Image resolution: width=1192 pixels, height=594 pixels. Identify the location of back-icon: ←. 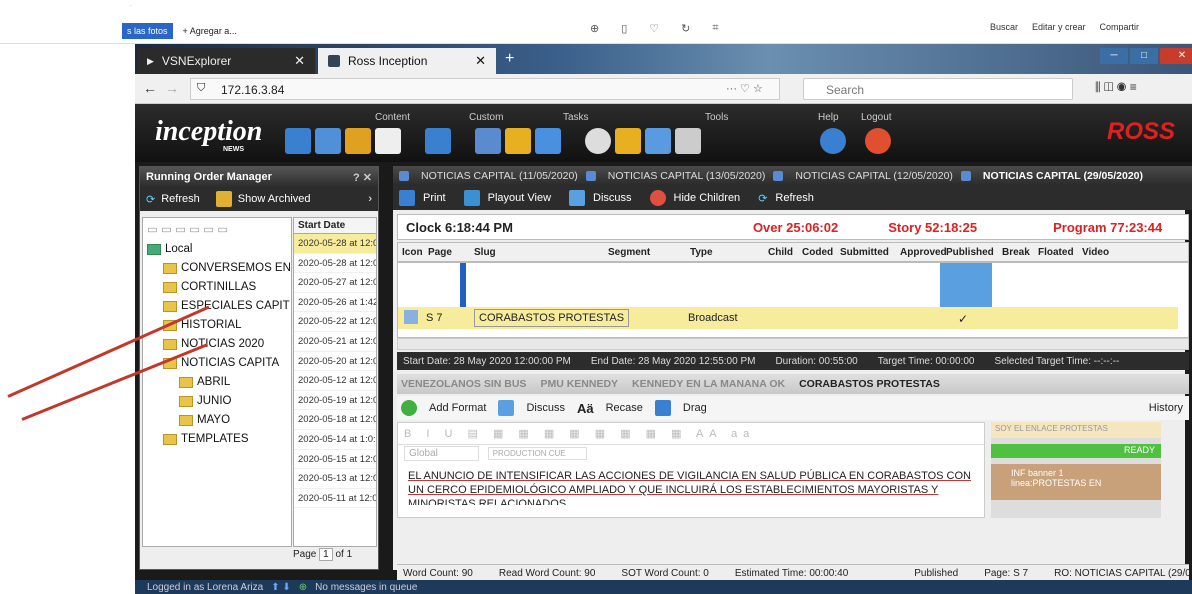
(150, 88).